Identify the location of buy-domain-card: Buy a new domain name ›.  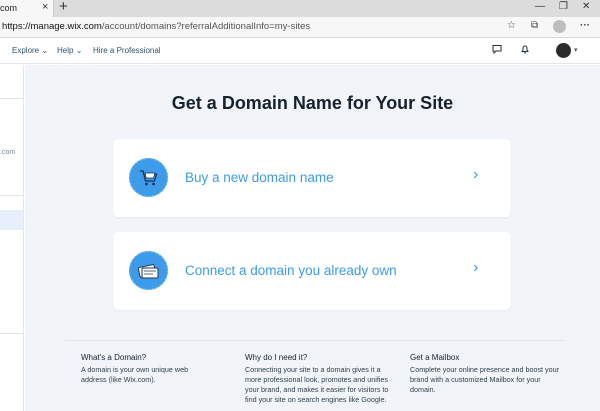
(312, 178).